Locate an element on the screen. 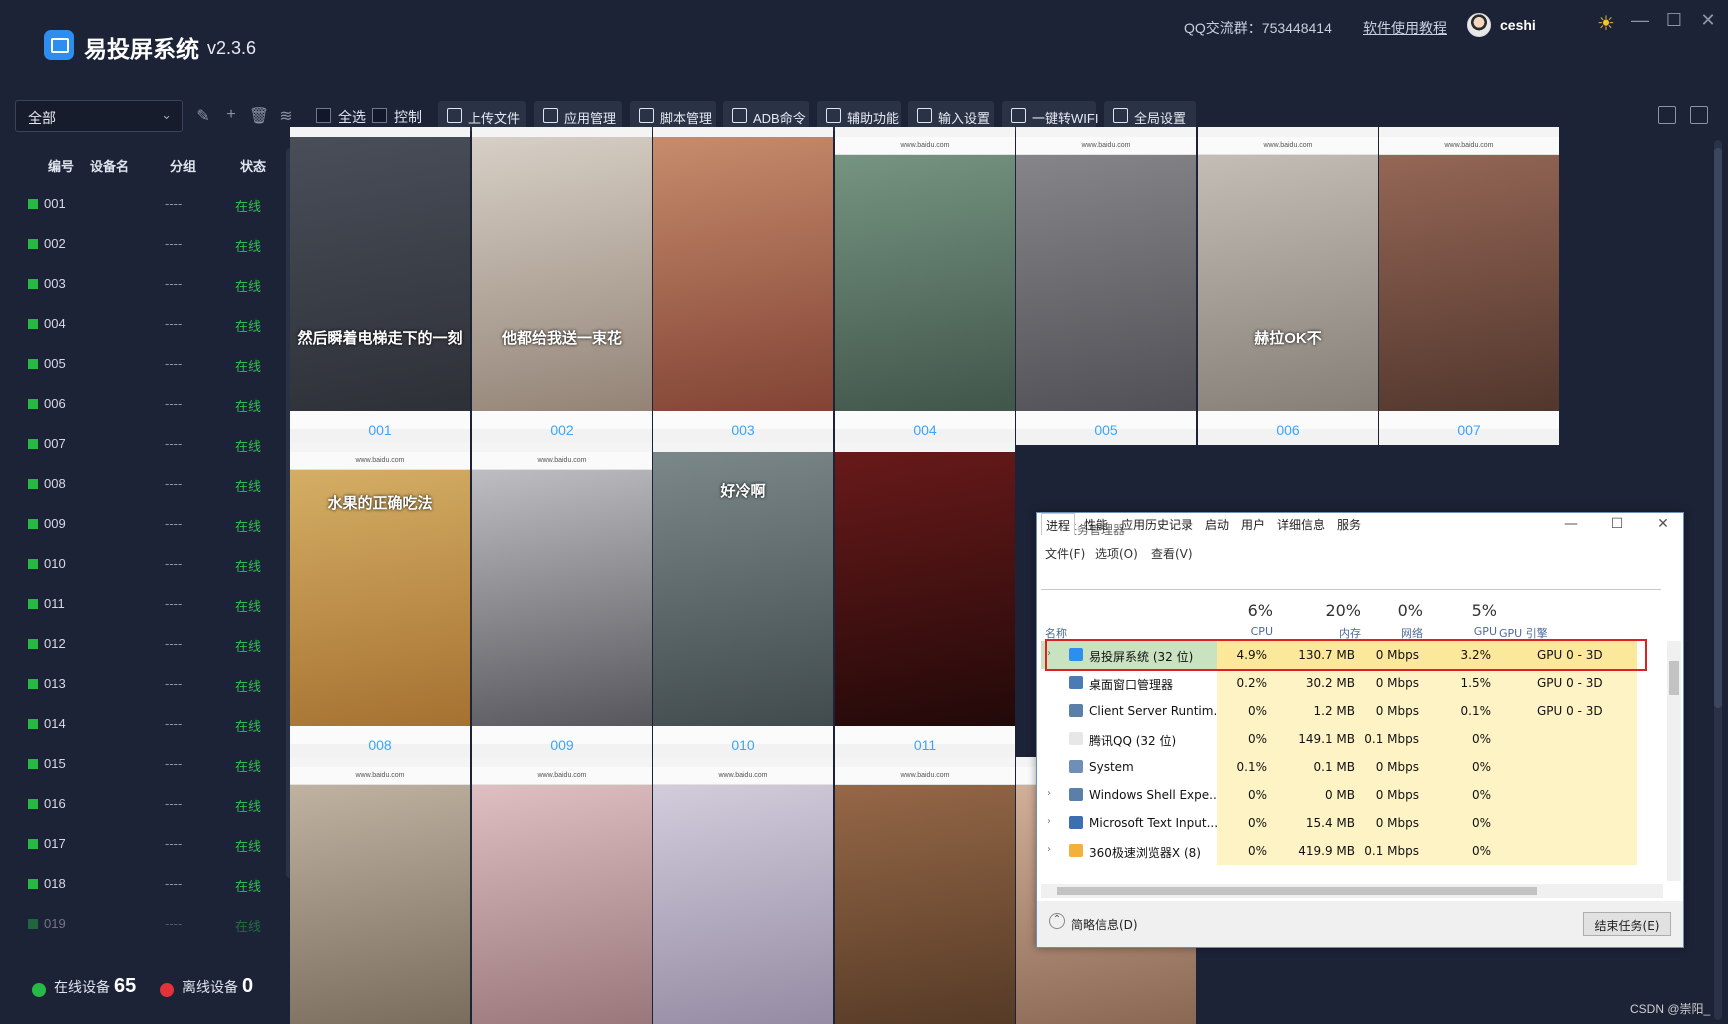 The width and height of the screenshot is (1728, 1024). device-row: 019 ---- 在线 is located at coordinates (135, 925).